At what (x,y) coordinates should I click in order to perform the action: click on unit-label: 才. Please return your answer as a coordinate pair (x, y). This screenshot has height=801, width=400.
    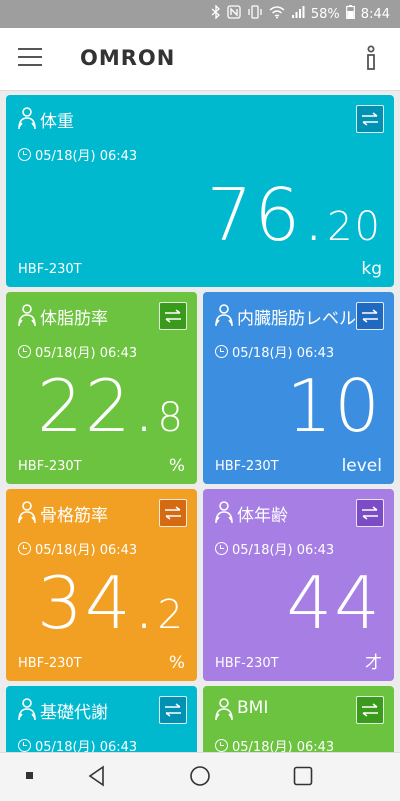
    Looking at the image, I should click on (373, 663).